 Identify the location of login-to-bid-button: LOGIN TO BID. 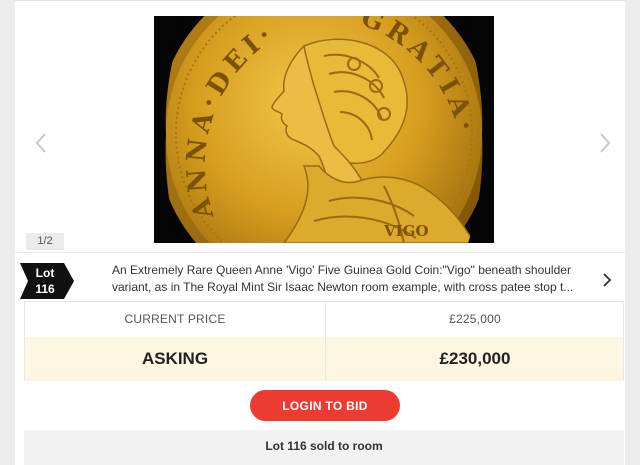
(325, 405).